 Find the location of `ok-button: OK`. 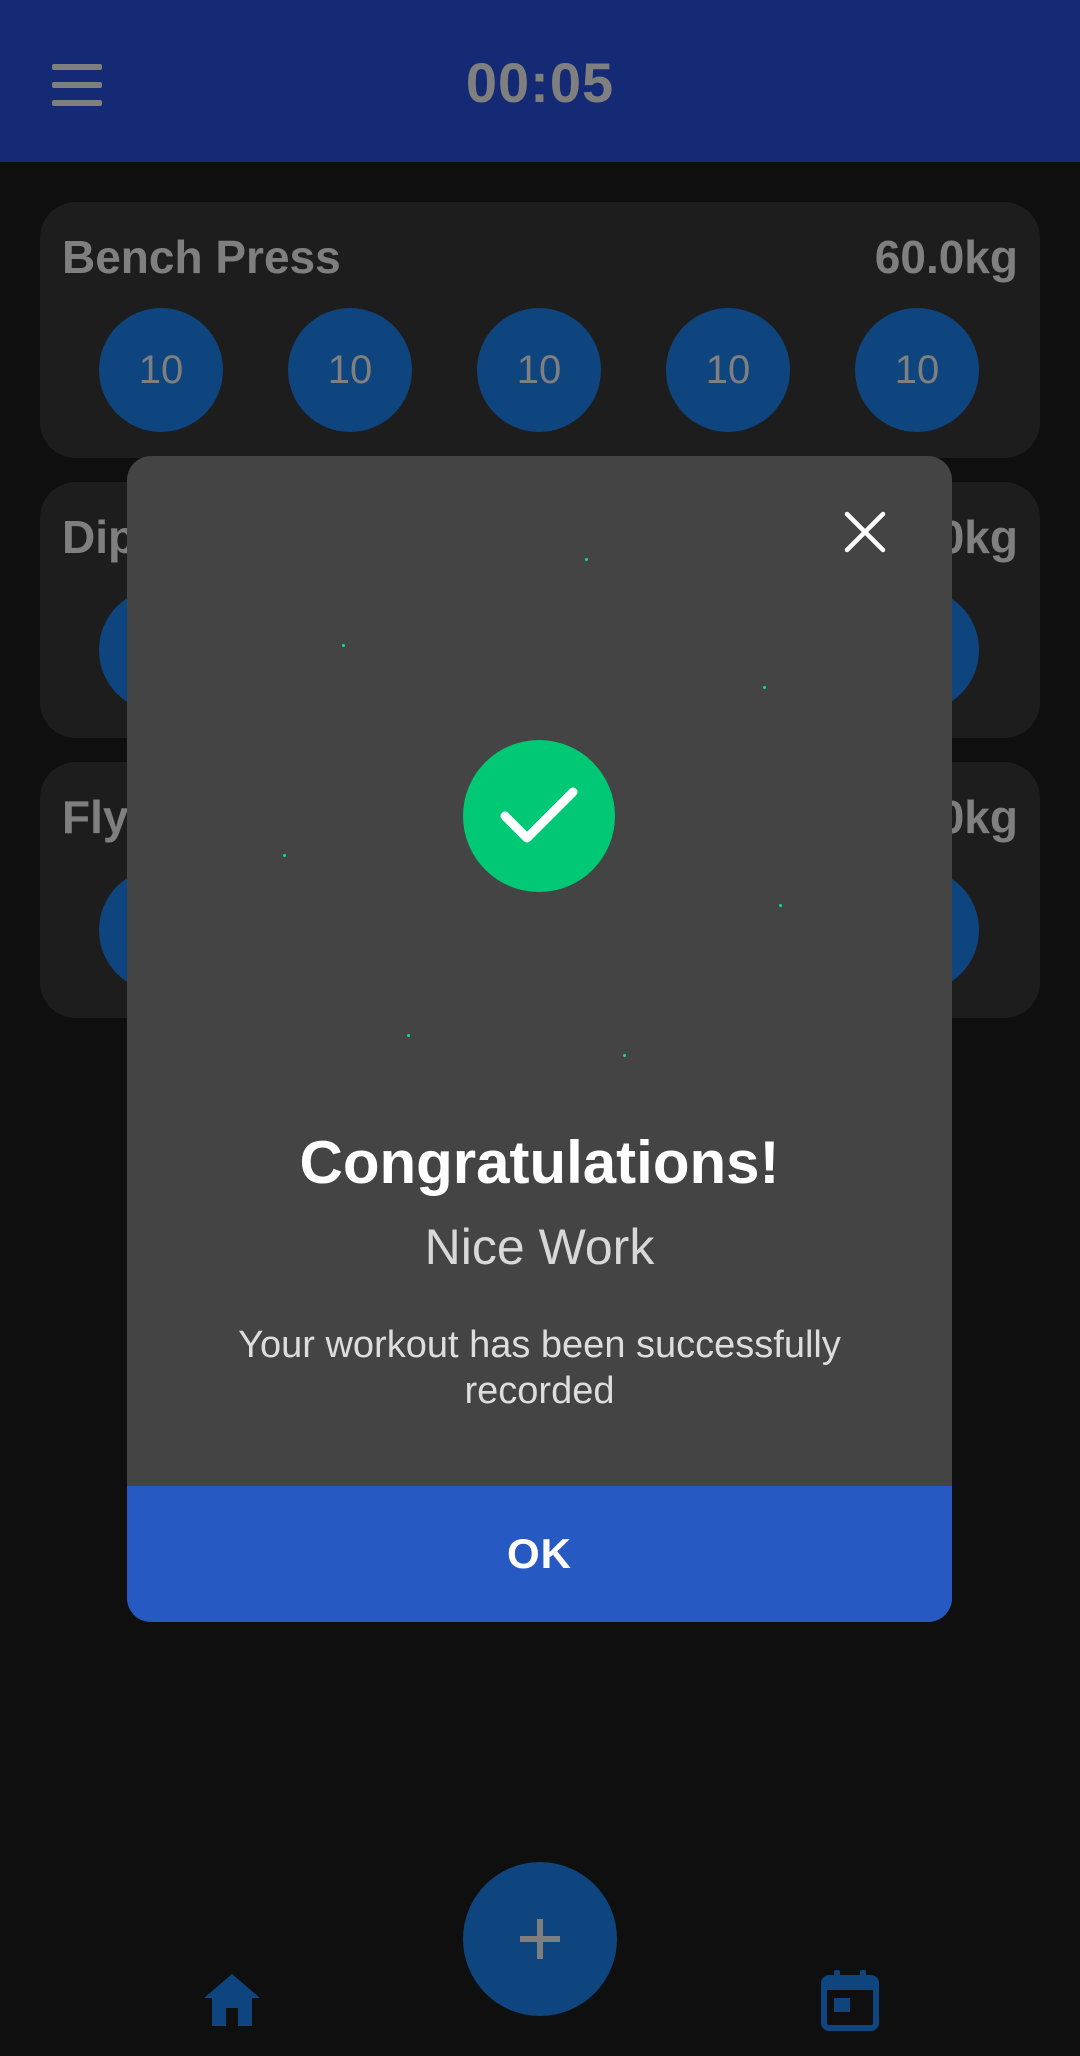

ok-button: OK is located at coordinates (539, 1554).